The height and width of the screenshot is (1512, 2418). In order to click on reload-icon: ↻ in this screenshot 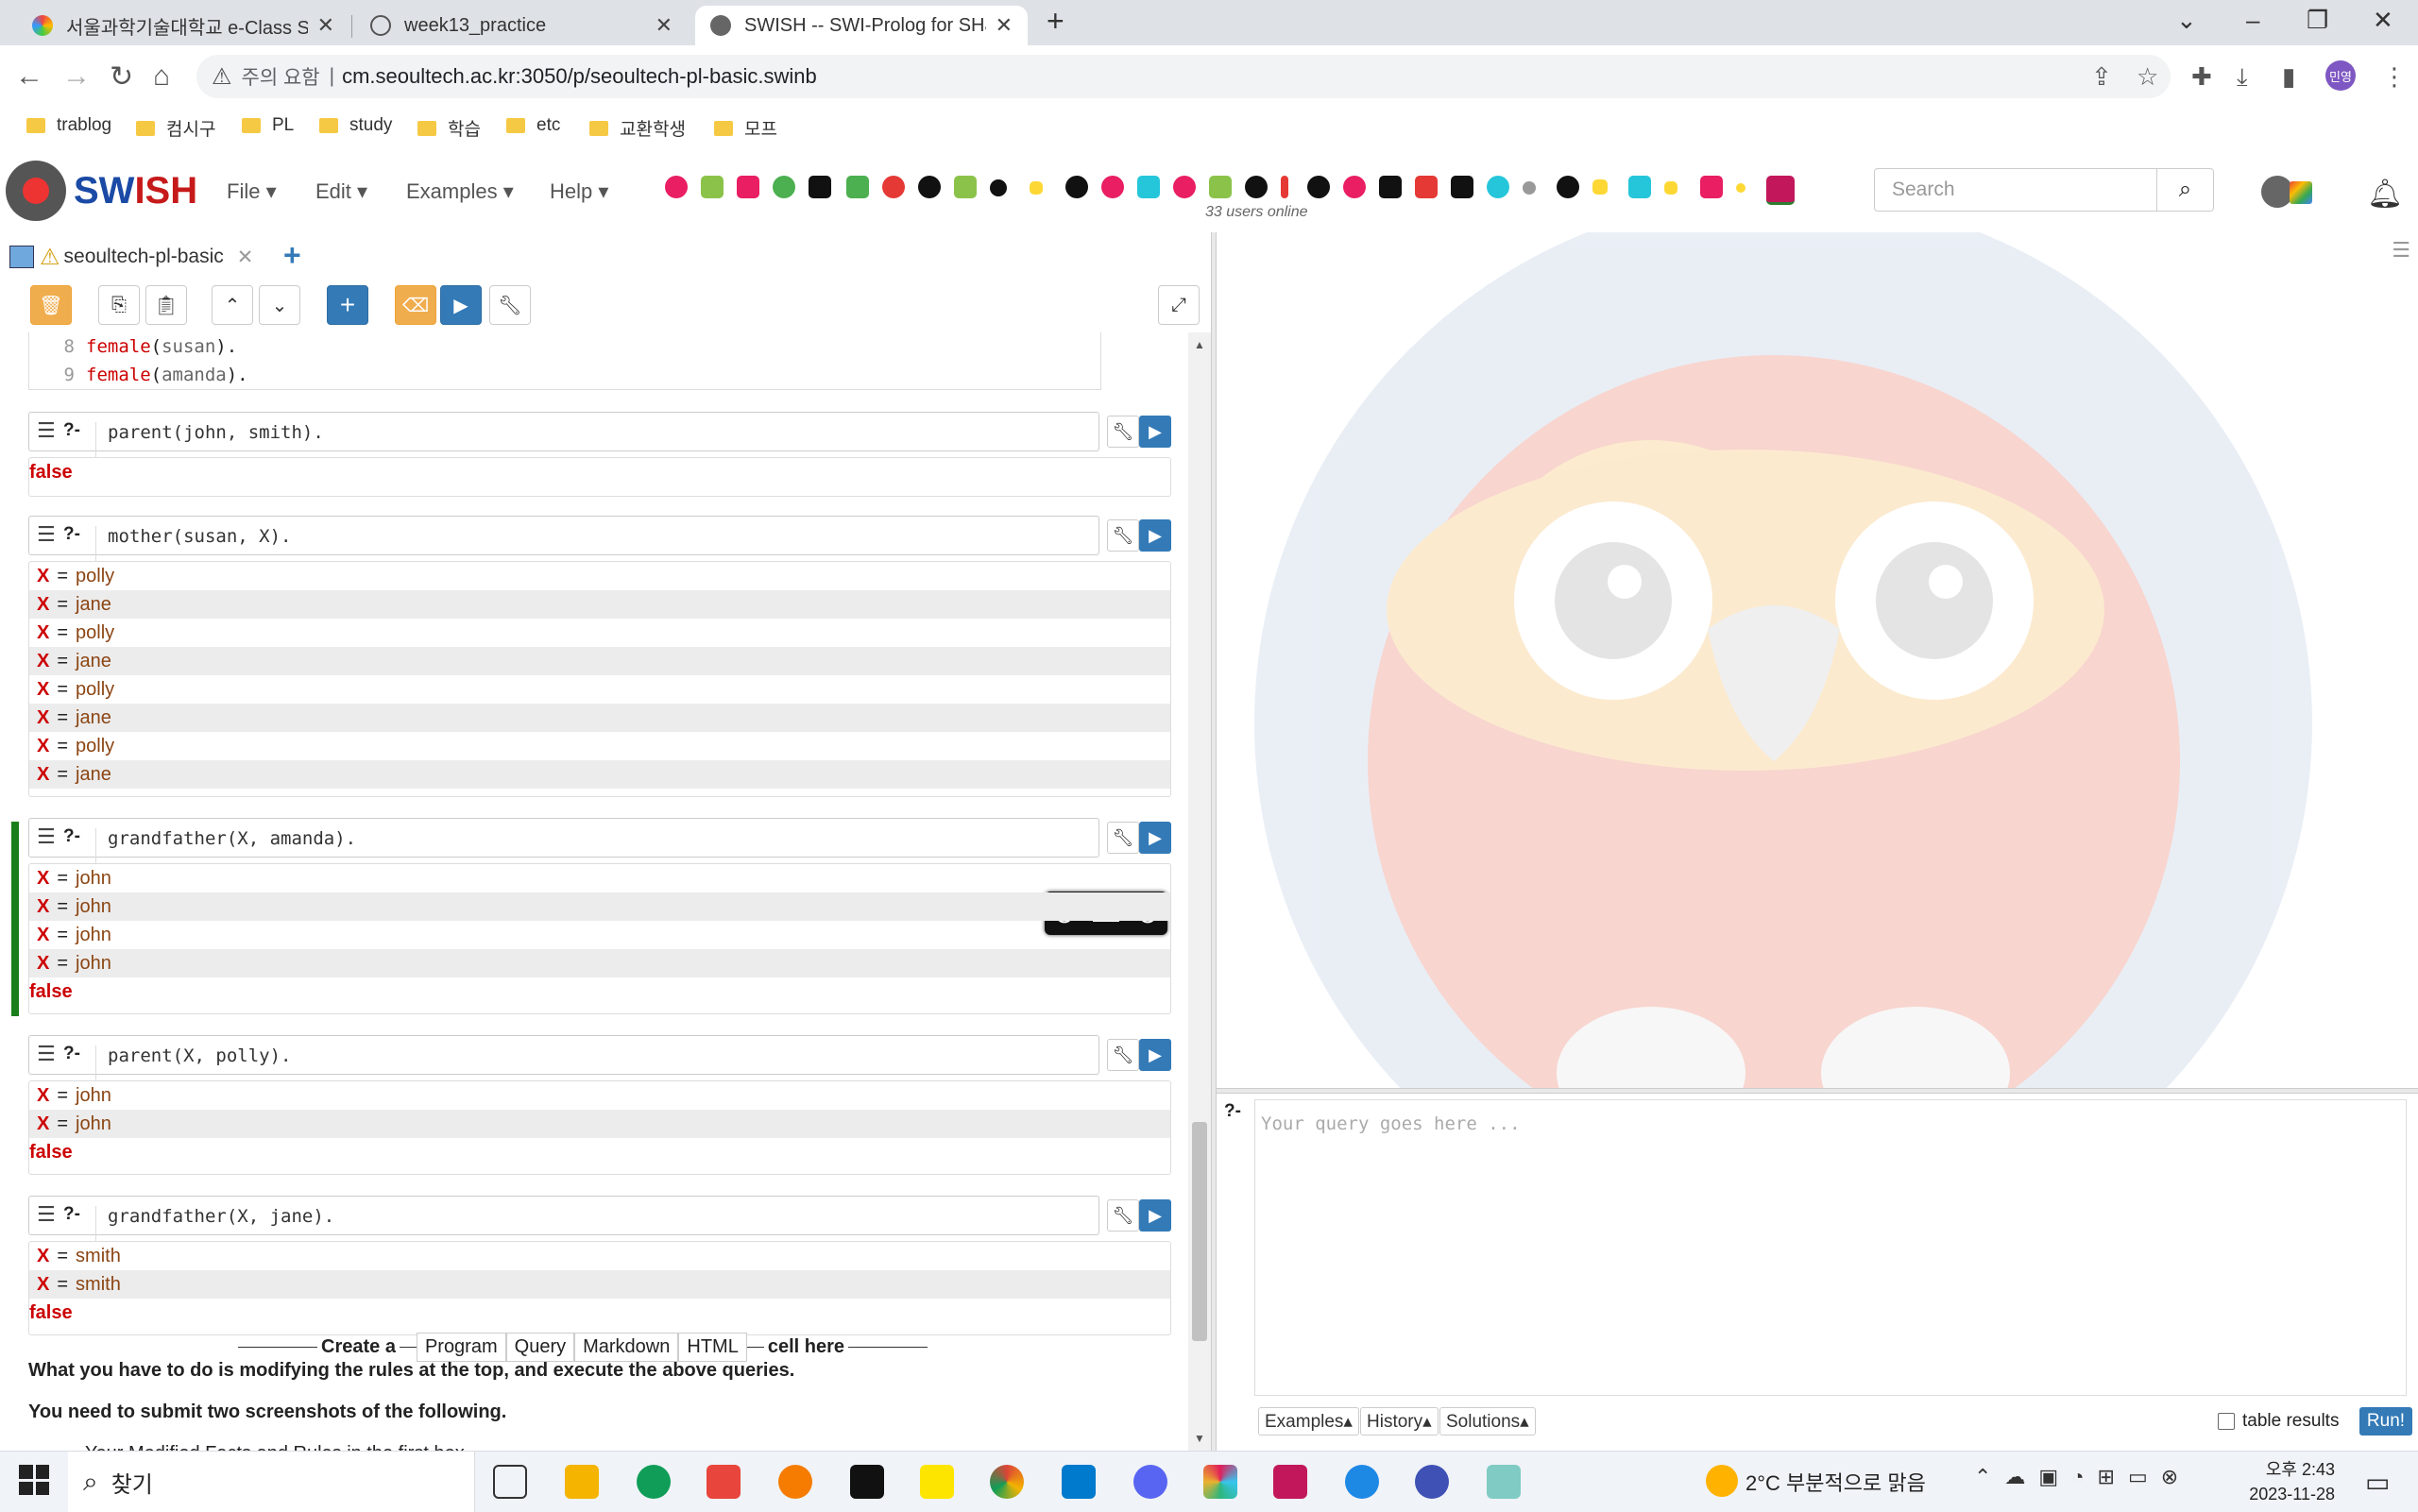, I will do `click(122, 77)`.